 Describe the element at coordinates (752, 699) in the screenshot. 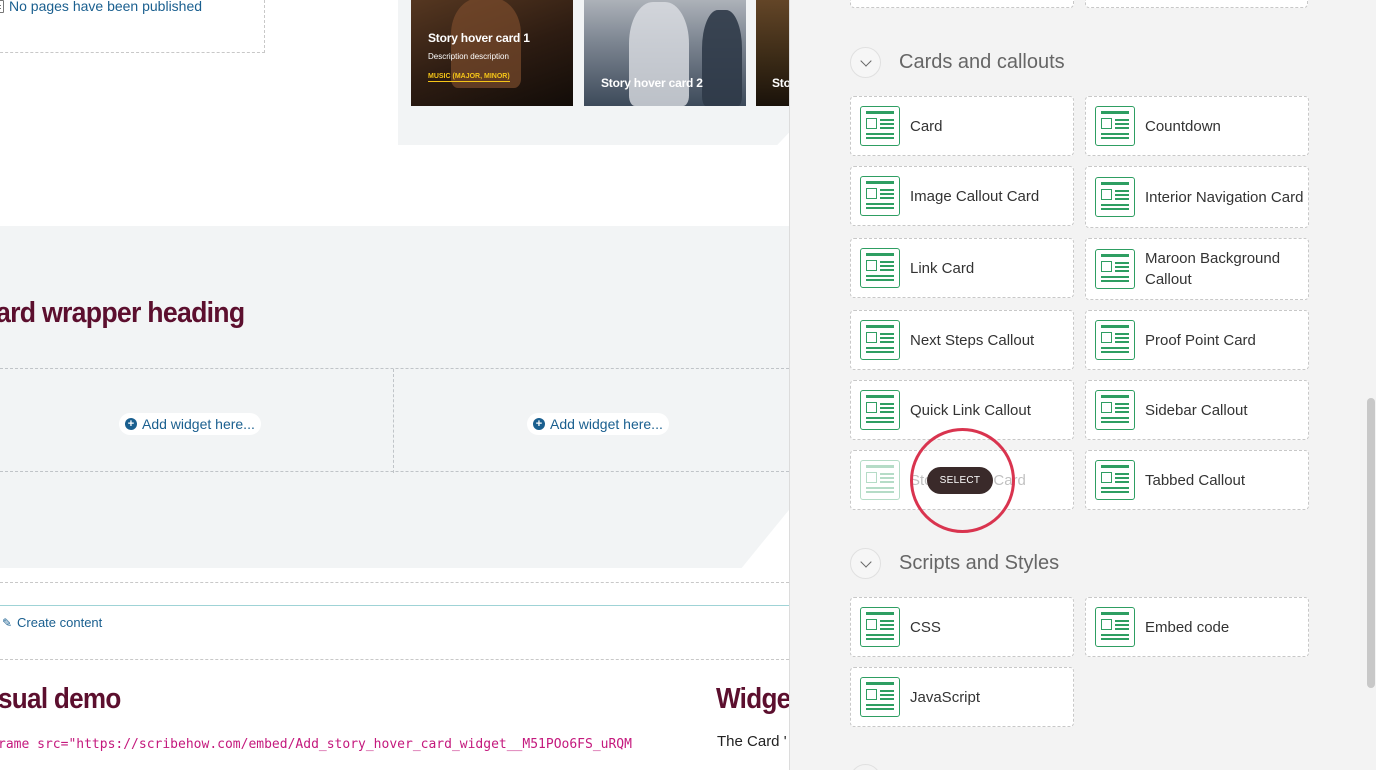

I see `widget-heading: Widge` at that location.